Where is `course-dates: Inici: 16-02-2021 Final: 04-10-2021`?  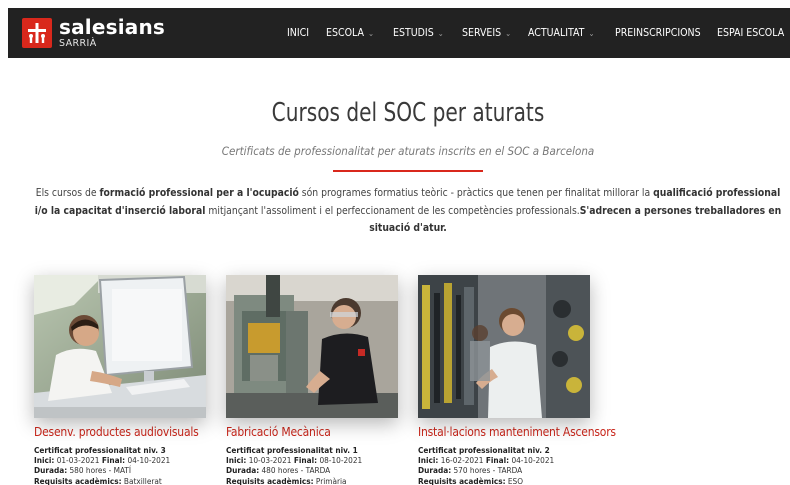
course-dates: Inici: 16-02-2021 Final: 04-10-2021 is located at coordinates (504, 460).